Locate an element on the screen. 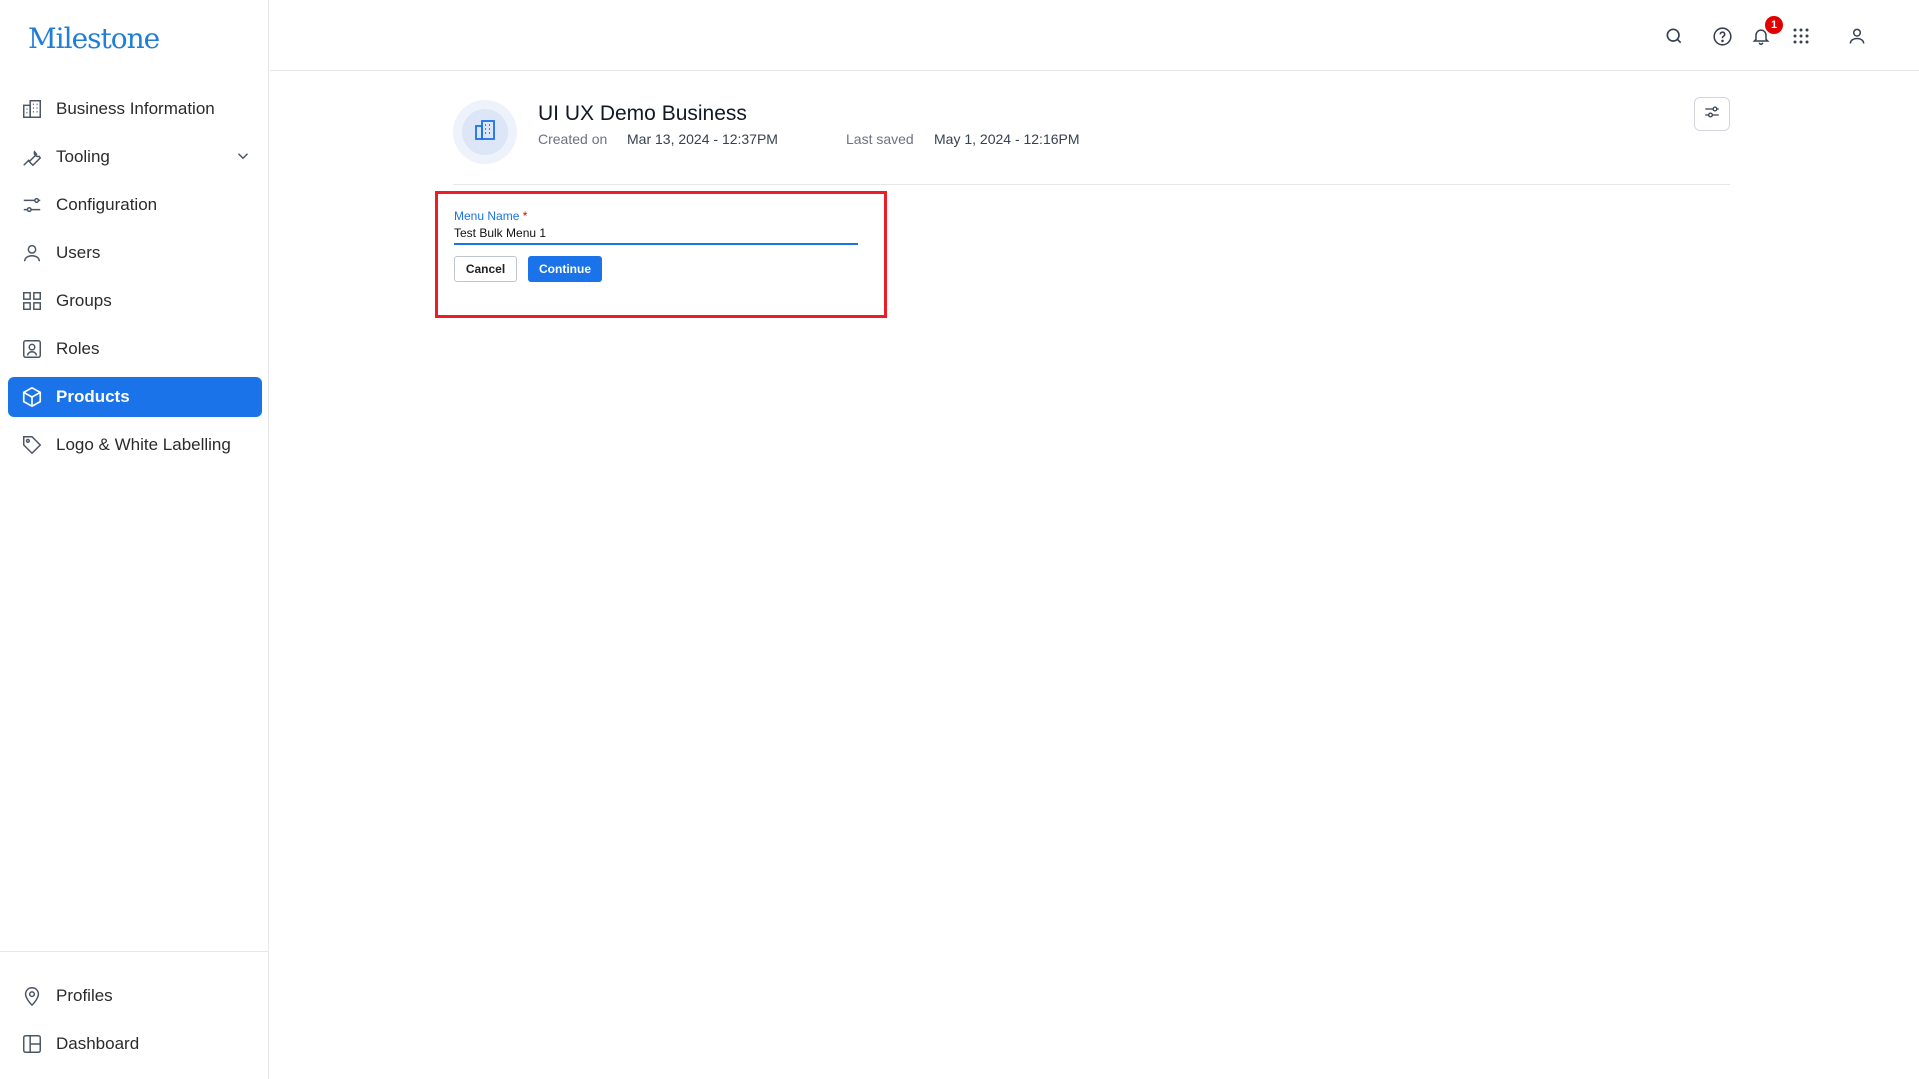 Image resolution: width=1919 pixels, height=1079 pixels. layout-icon is located at coordinates (32, 1044).